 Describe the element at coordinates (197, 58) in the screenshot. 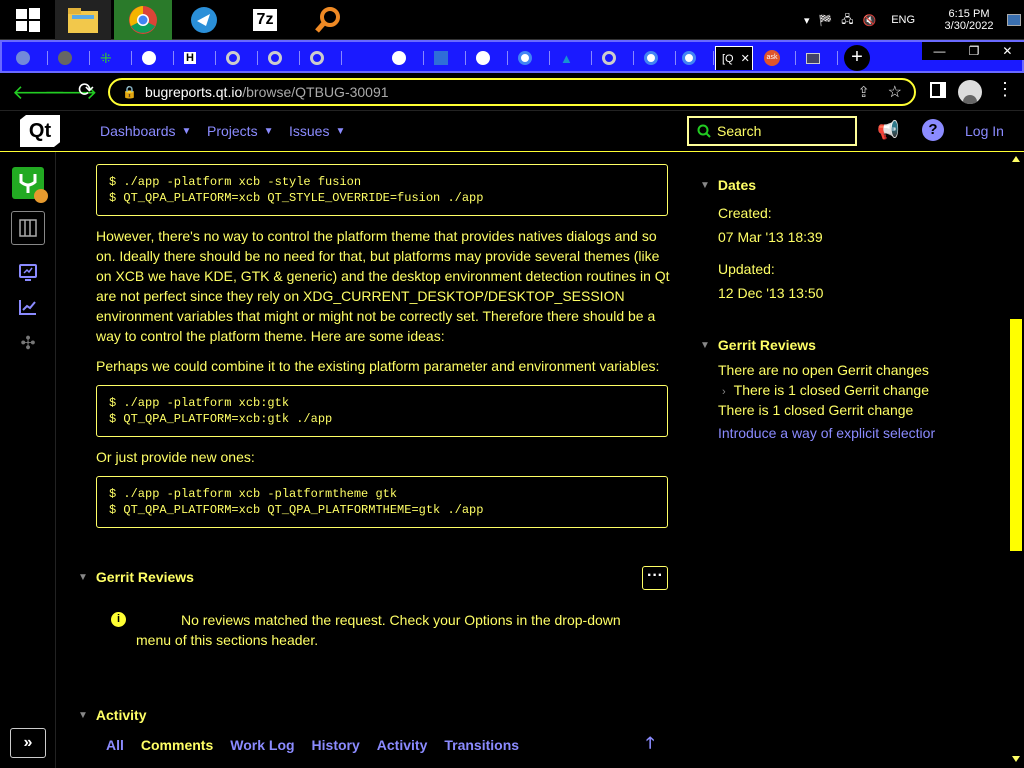

I see `tab-hn: H` at that location.